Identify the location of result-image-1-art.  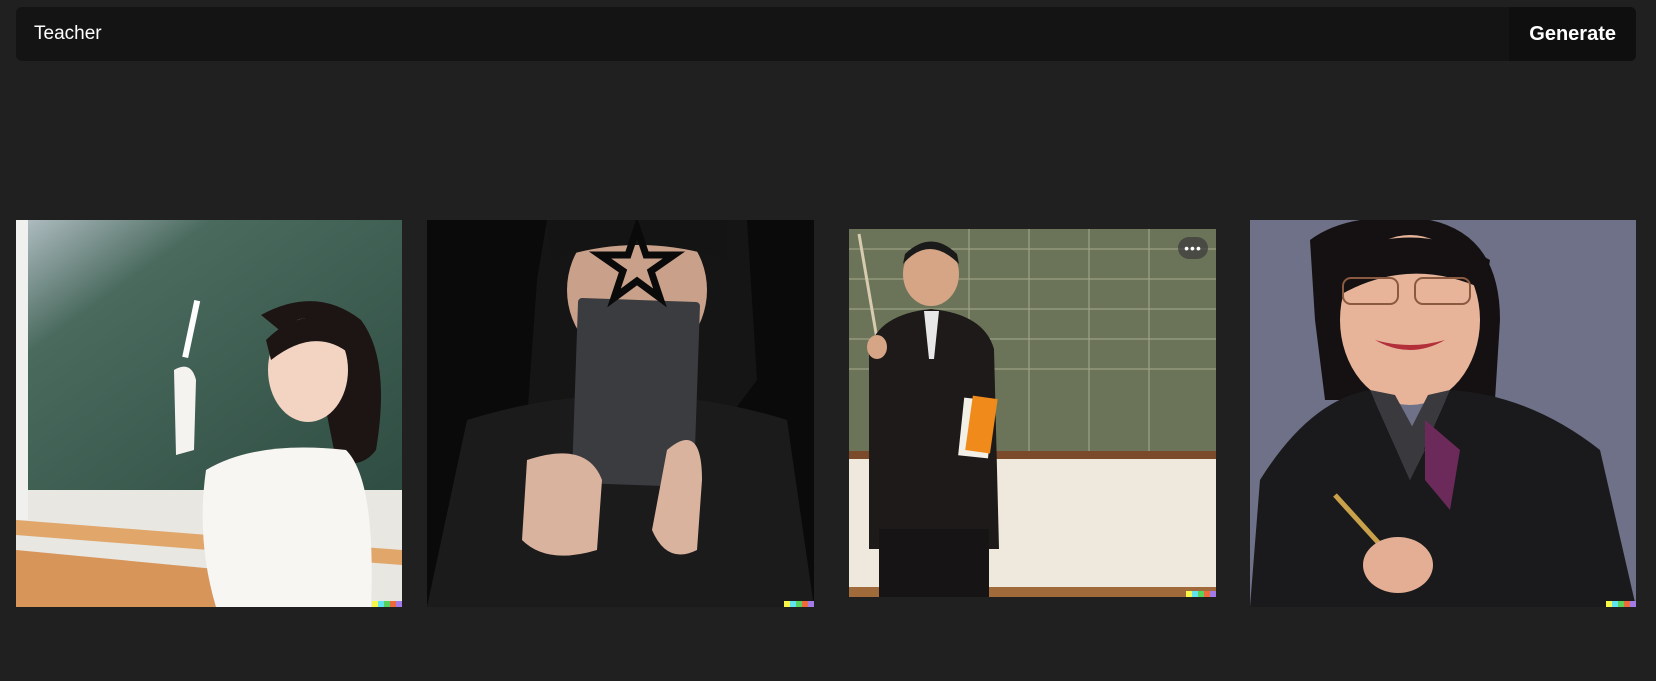
(209, 413).